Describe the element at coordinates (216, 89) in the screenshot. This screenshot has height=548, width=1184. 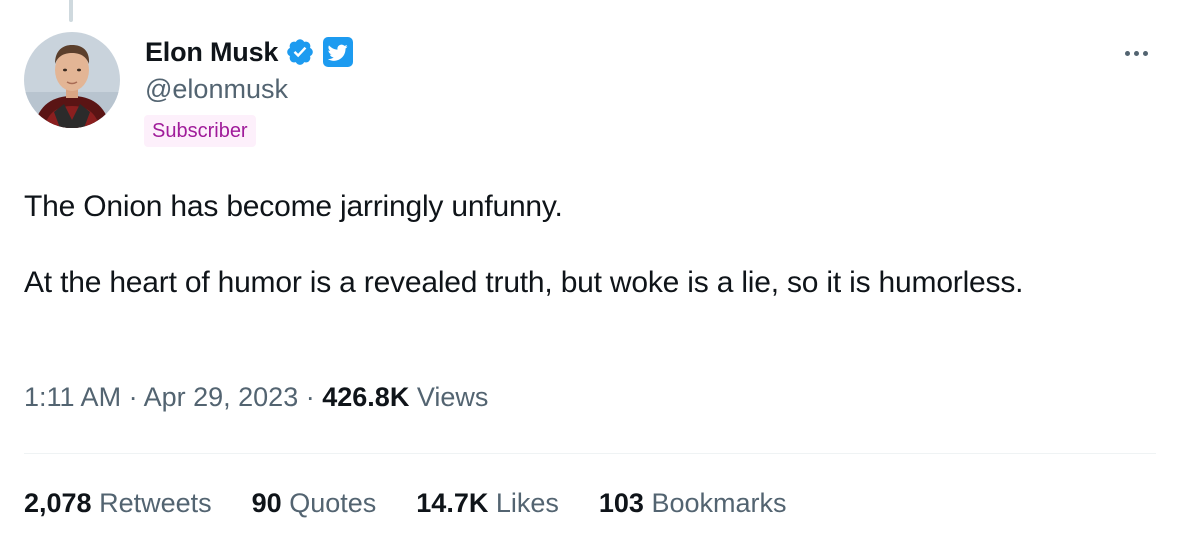
I see `author-handle: @elonmusk` at that location.